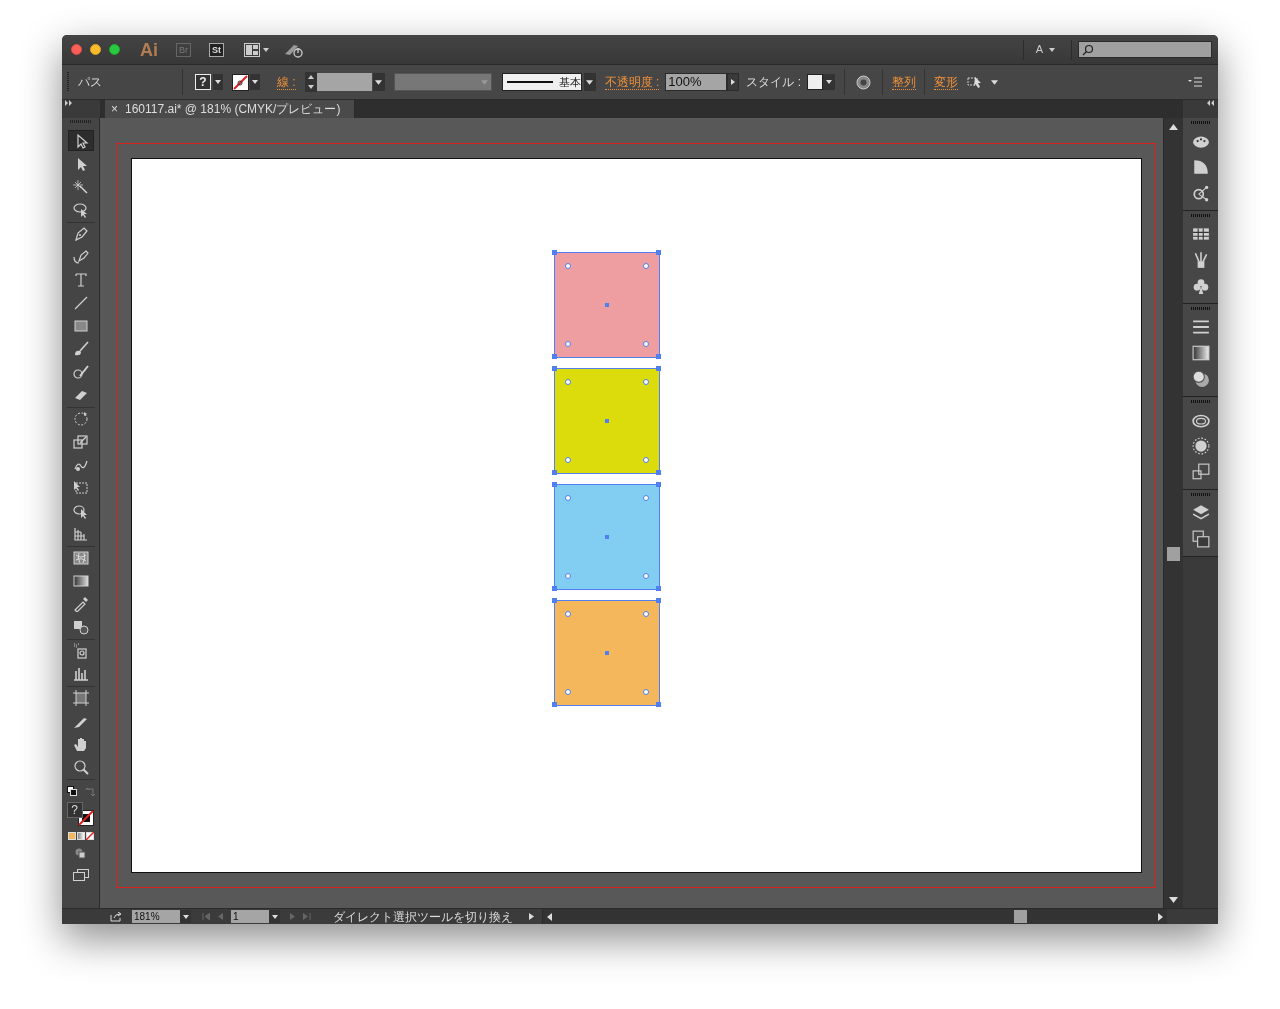  I want to click on color-mode-button, so click(71, 836).